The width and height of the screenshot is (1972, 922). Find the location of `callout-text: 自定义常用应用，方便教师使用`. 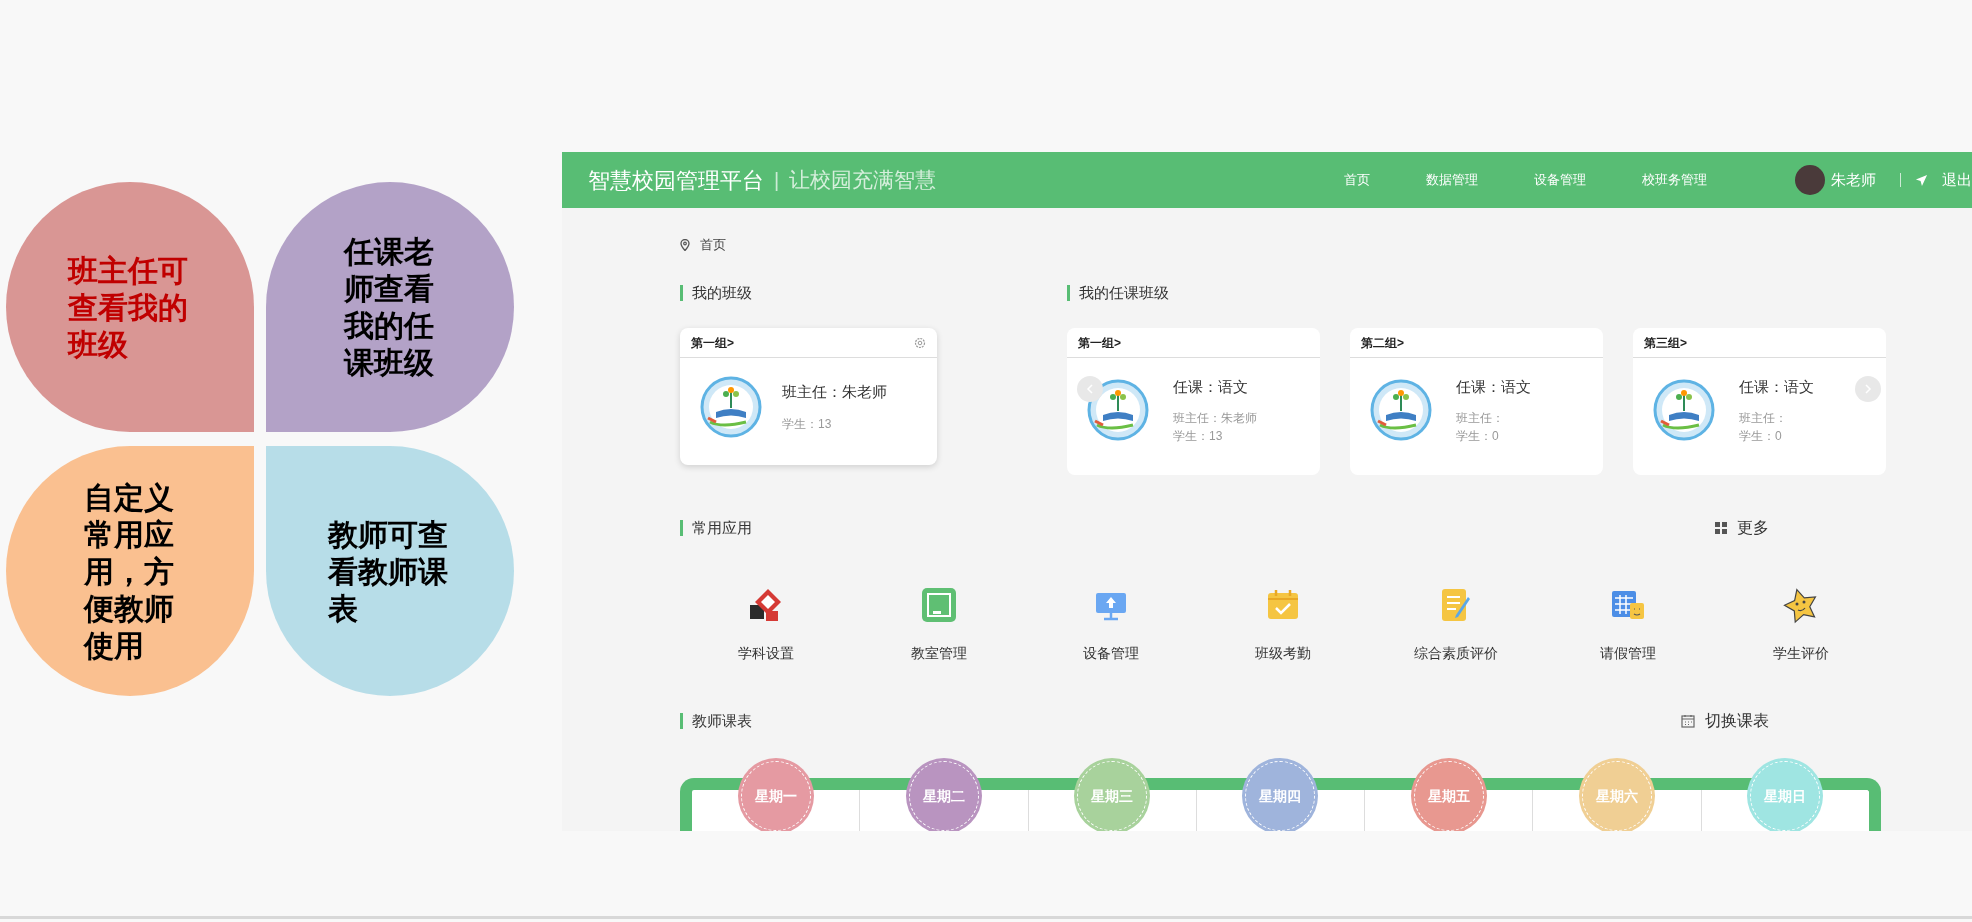

callout-text: 自定义常用应用，方便教师使用 is located at coordinates (129, 571).